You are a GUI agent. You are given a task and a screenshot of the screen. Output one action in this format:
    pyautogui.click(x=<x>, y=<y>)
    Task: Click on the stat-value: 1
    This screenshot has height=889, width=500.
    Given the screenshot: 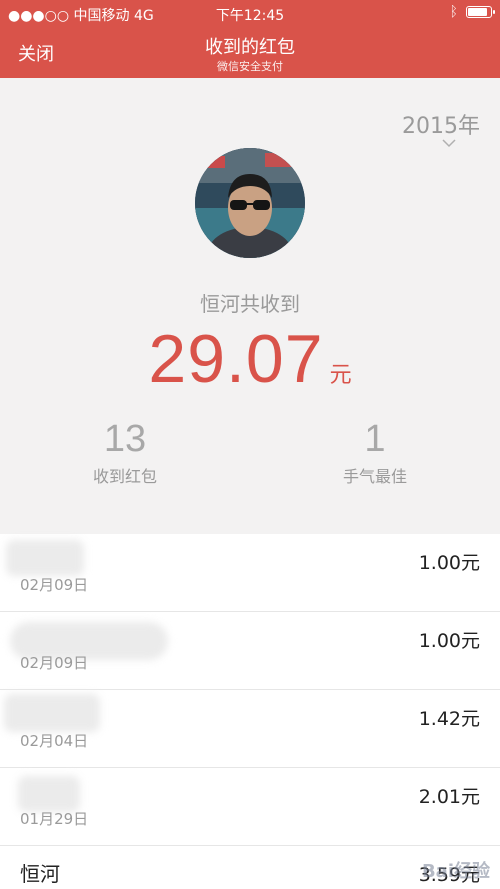 What is the action you would take?
    pyautogui.click(x=375, y=439)
    